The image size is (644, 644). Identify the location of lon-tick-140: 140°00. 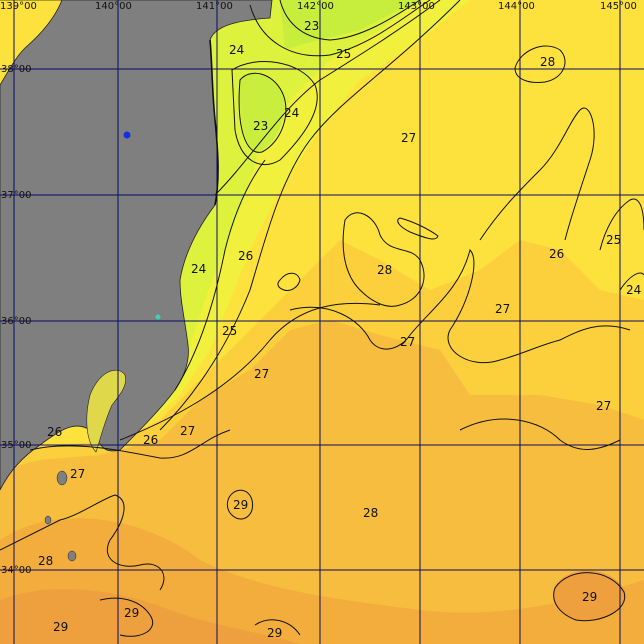
(113, 6).